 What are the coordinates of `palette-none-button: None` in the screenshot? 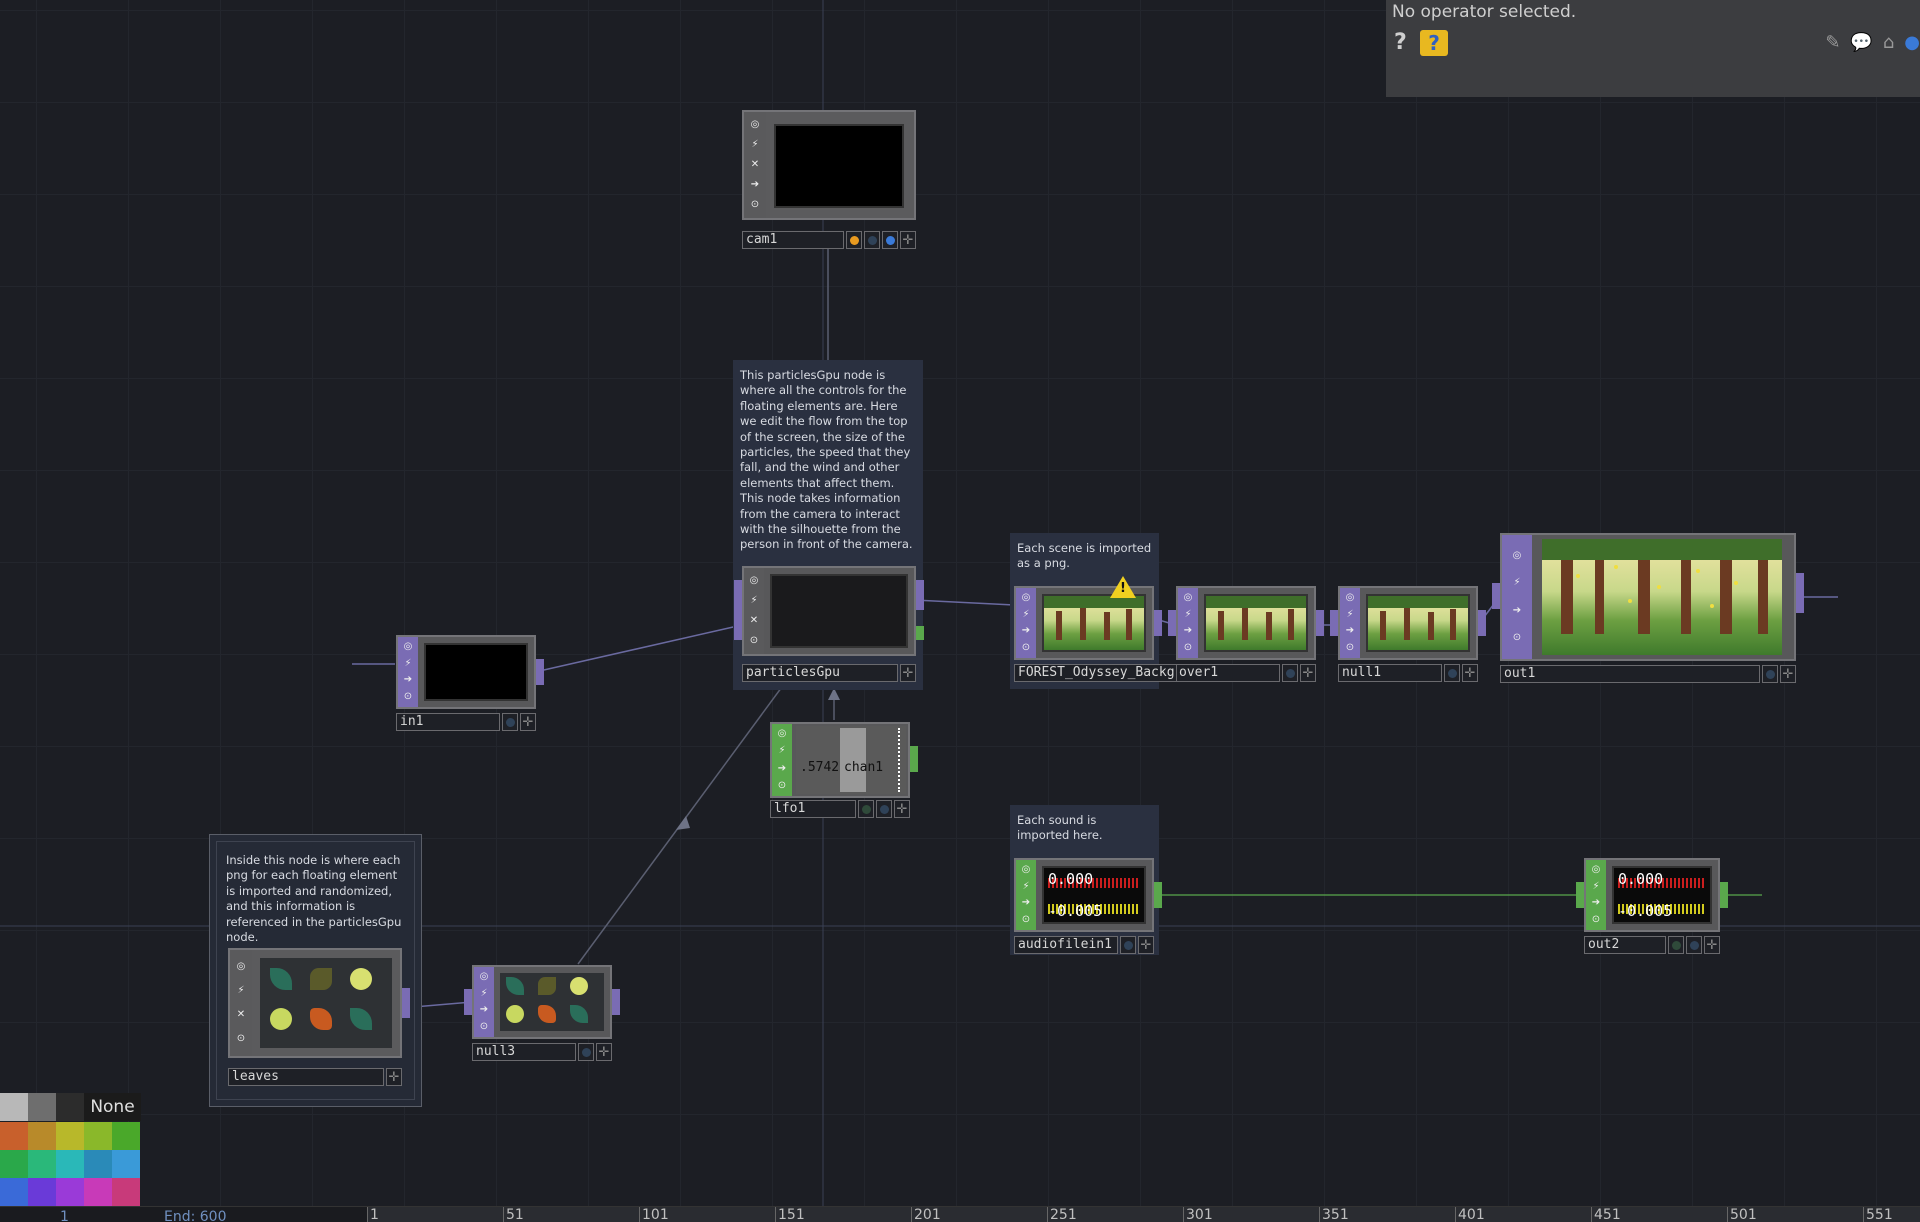 It's located at (112, 1107).